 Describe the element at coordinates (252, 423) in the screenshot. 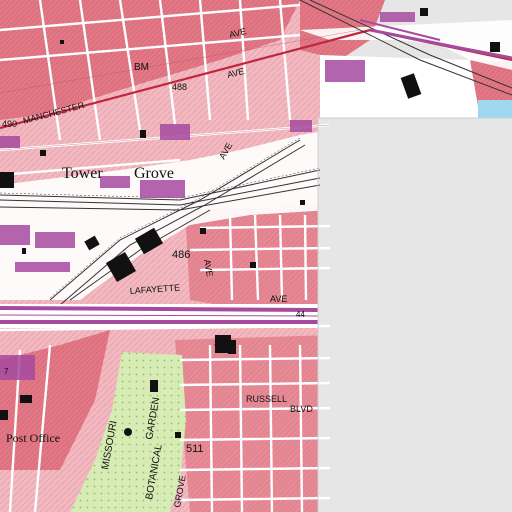

I see `dense-urban-area-south` at that location.